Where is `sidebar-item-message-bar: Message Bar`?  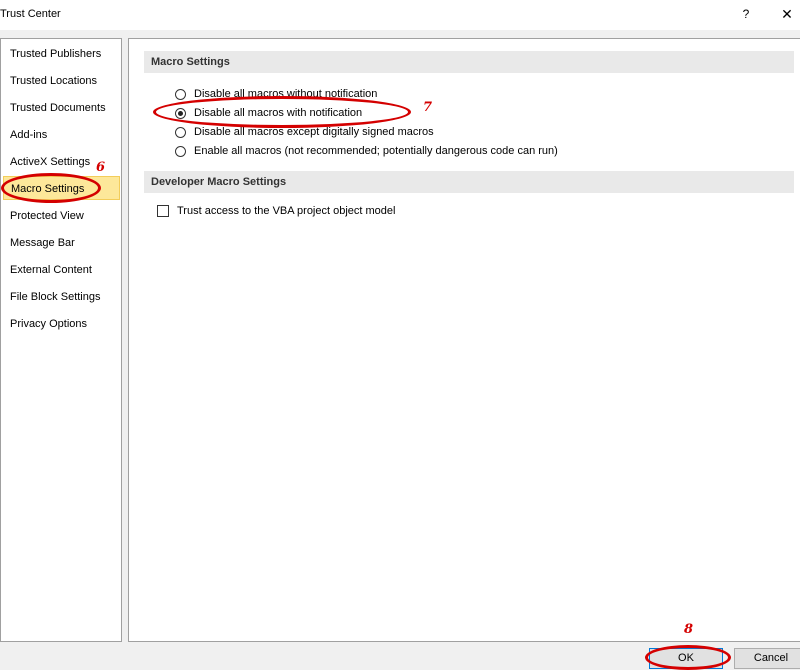
sidebar-item-message-bar: Message Bar is located at coordinates (56, 243).